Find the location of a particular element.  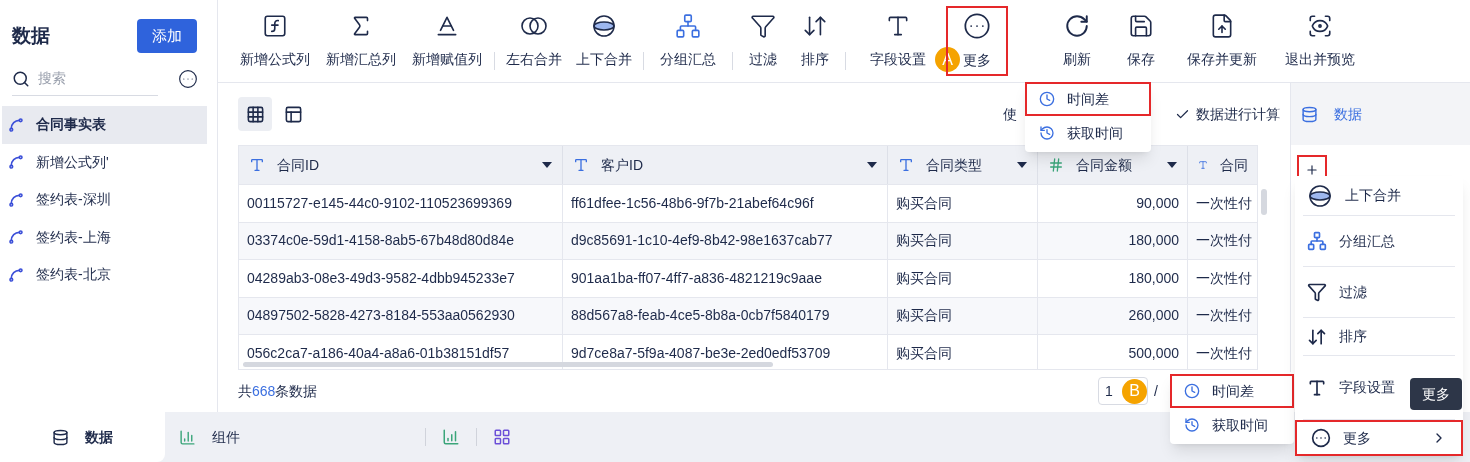

tooltip: 更多 is located at coordinates (1436, 394).